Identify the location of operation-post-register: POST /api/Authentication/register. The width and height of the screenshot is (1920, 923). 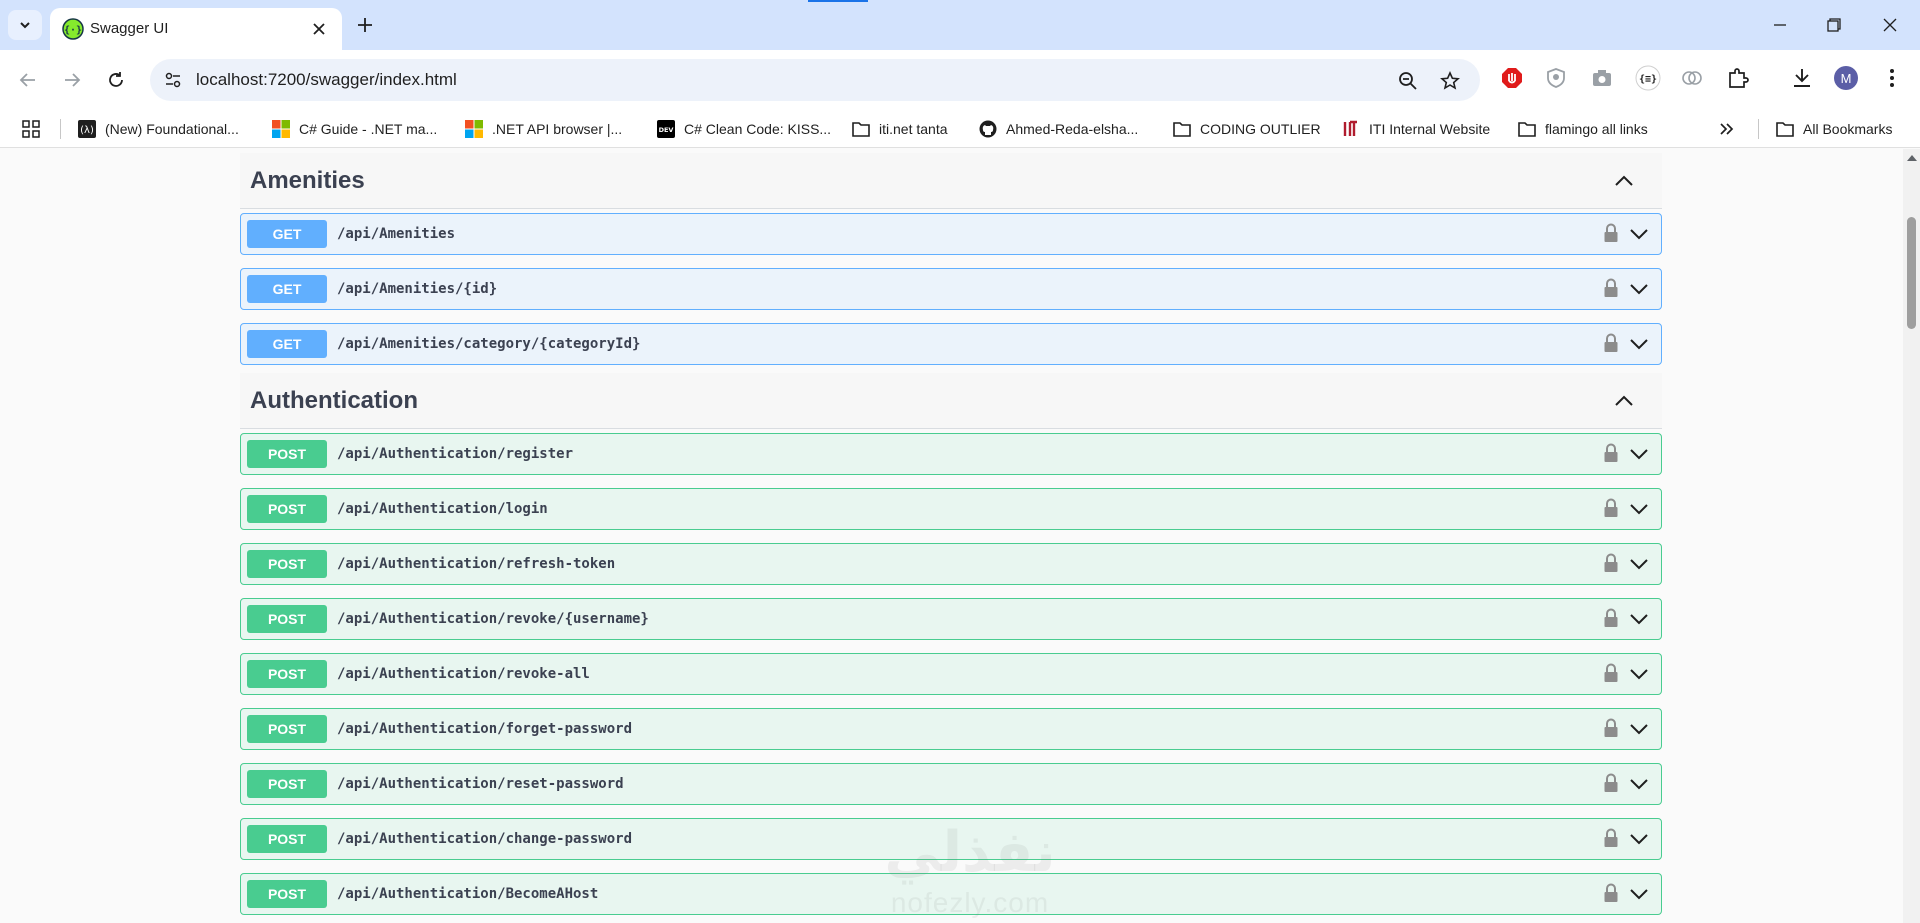
(951, 454).